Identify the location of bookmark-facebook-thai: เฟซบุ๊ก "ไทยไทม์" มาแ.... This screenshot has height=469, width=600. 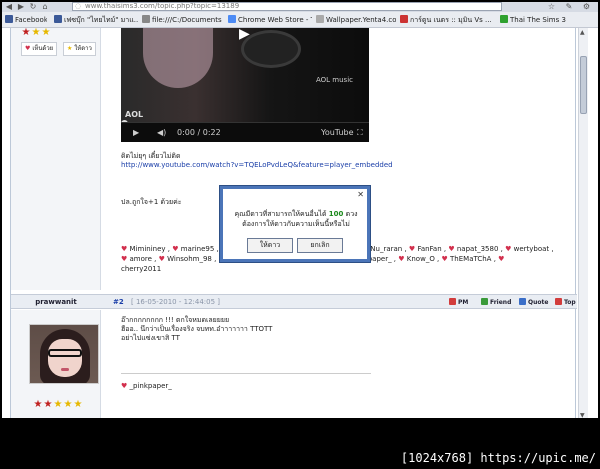
(96, 20).